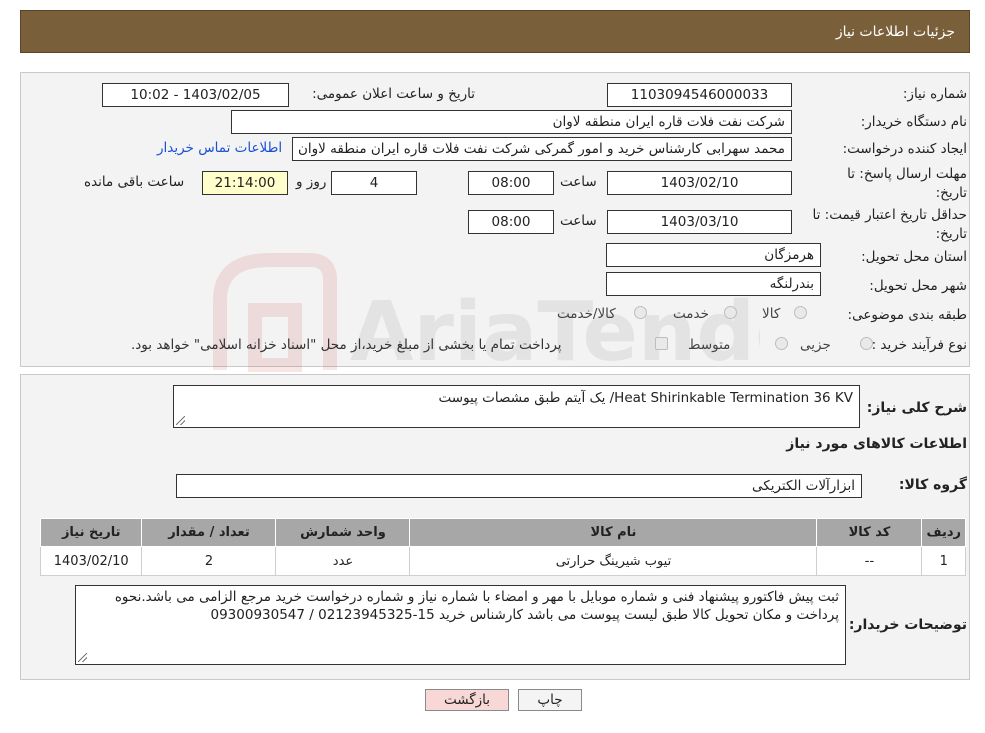 The width and height of the screenshot is (985, 733). I want to click on category-goods-service-radio, so click(640, 312).